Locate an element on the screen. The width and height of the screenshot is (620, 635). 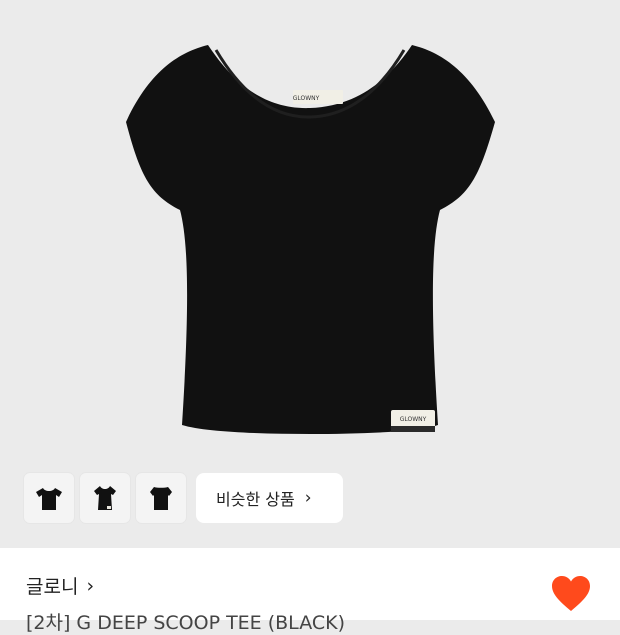
tee-back-icon is located at coordinates (161, 498).